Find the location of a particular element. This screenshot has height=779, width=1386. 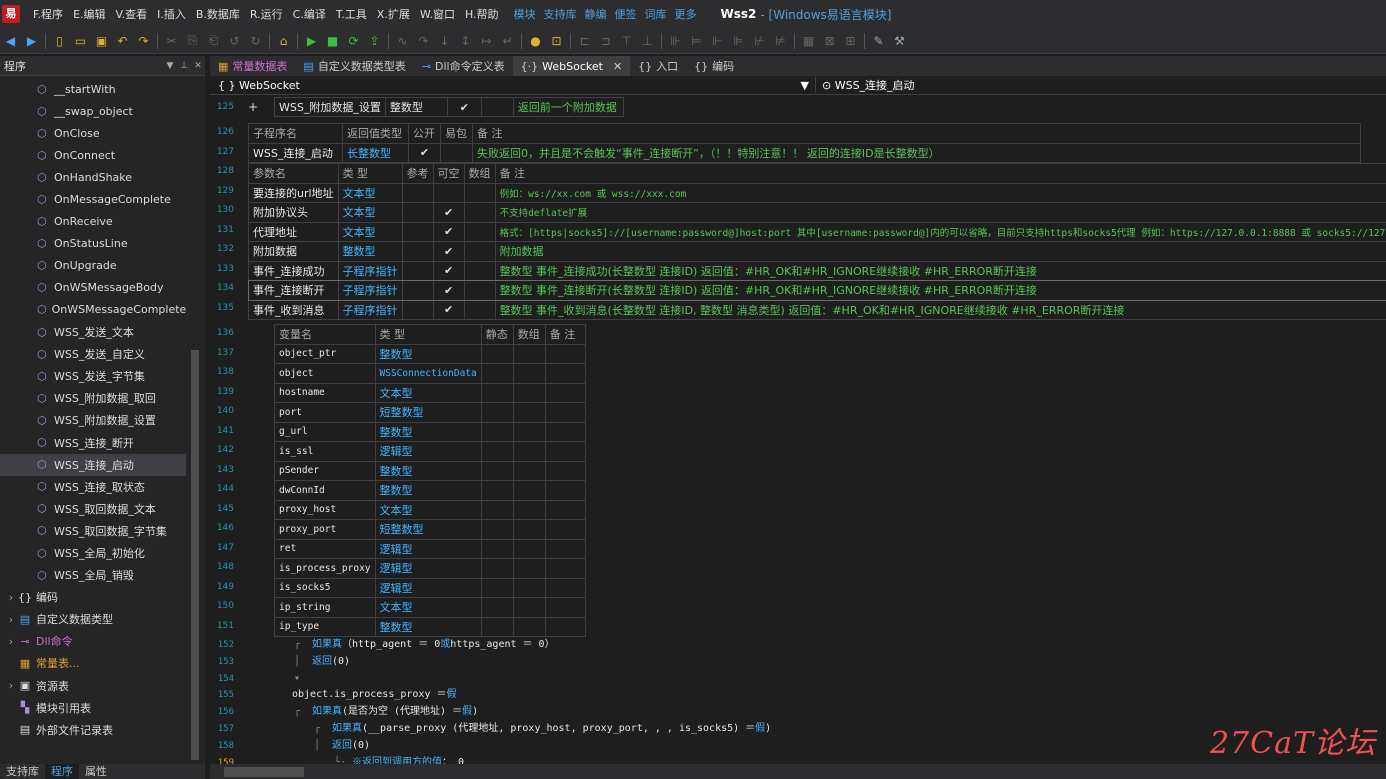

var-name-cell: is_process_proxy is located at coordinates (325, 568).